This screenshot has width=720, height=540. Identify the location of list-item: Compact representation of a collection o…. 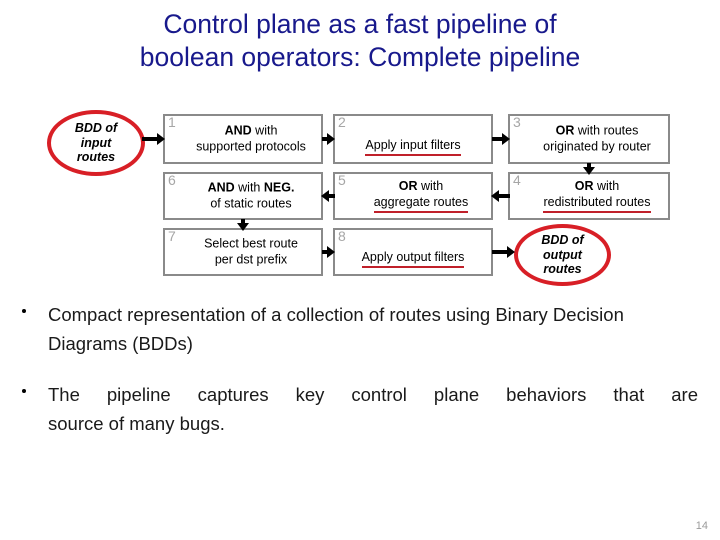
(360, 329).